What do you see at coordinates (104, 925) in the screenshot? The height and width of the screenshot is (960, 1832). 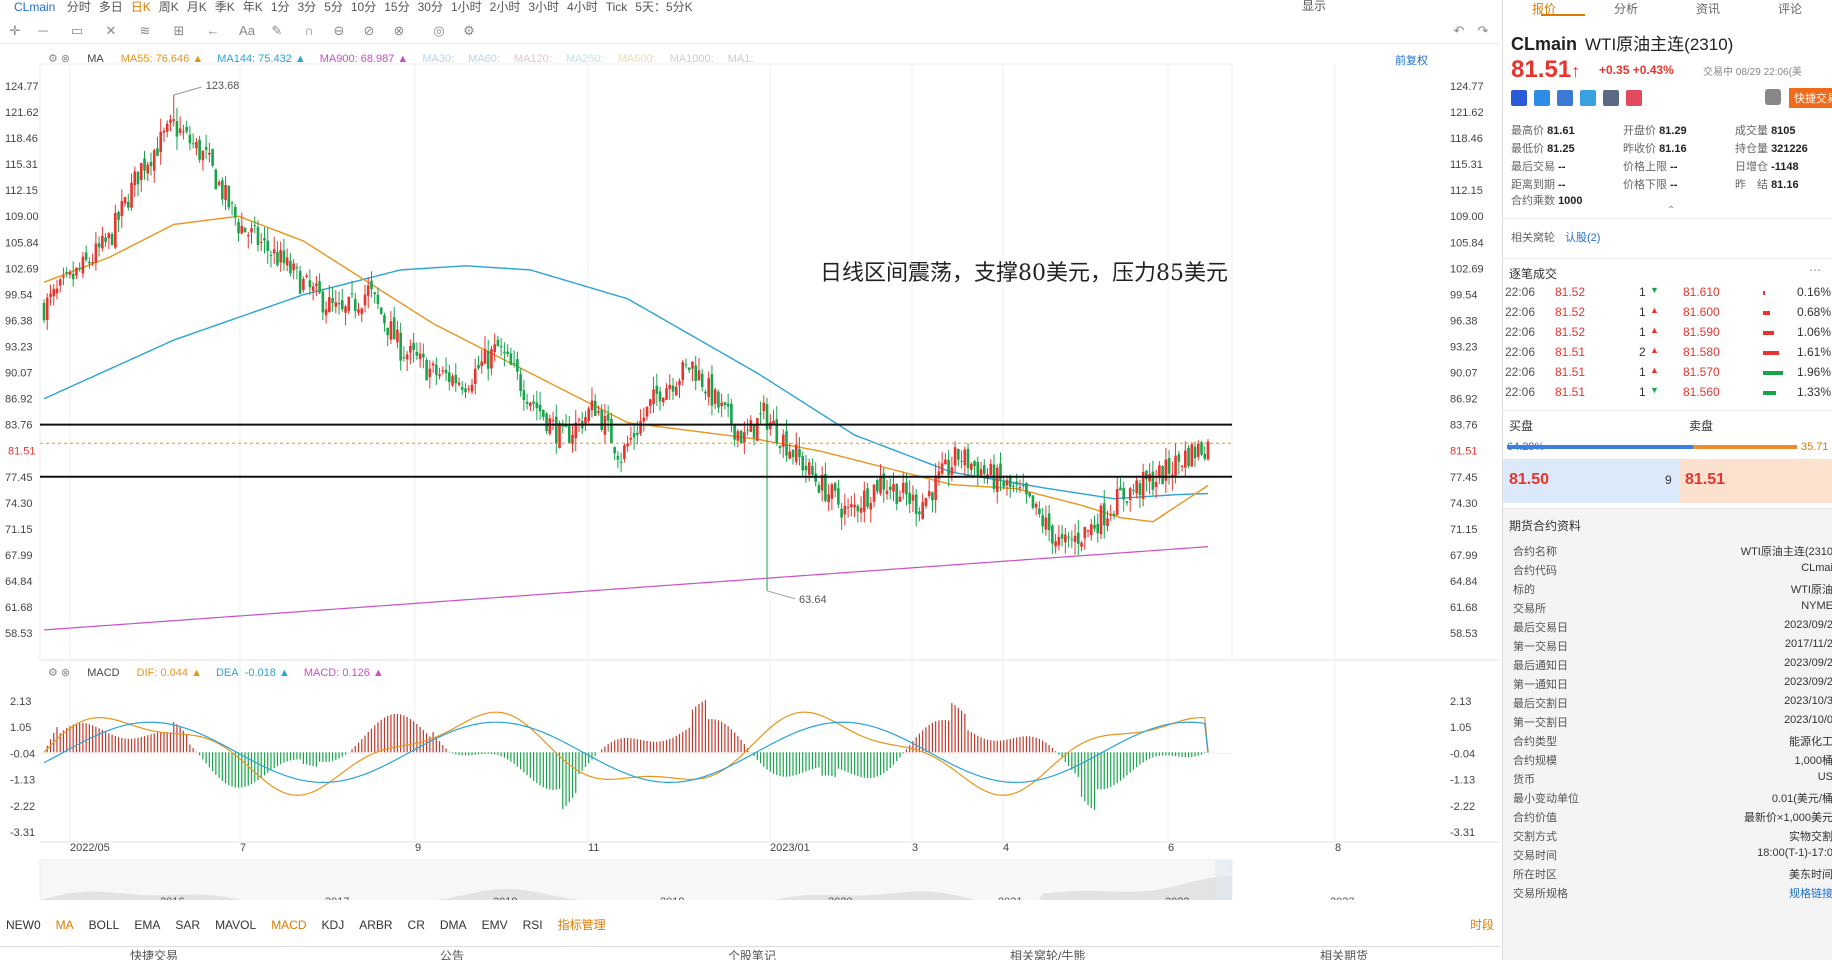 I see `indicator-tab-2: BOLL` at bounding box center [104, 925].